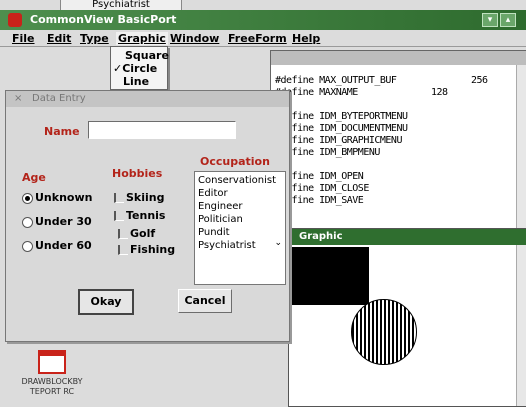 This screenshot has width=526, height=407. I want to click on window-icon, so click(52, 362).